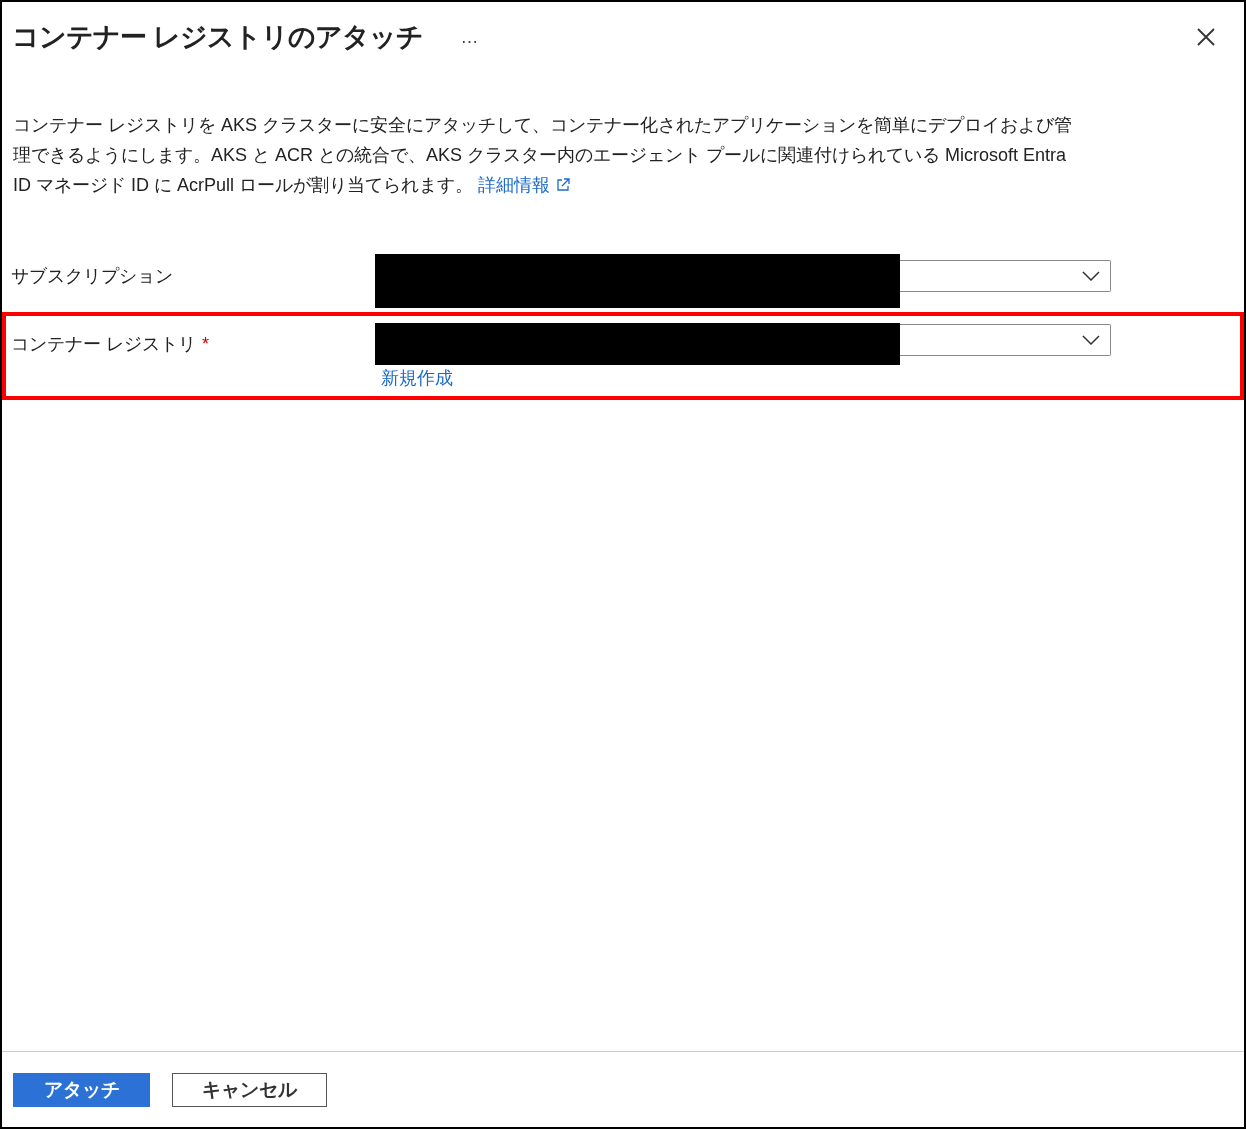  Describe the element at coordinates (92, 276) in the screenshot. I see `field-label: サブスクリプション` at that location.